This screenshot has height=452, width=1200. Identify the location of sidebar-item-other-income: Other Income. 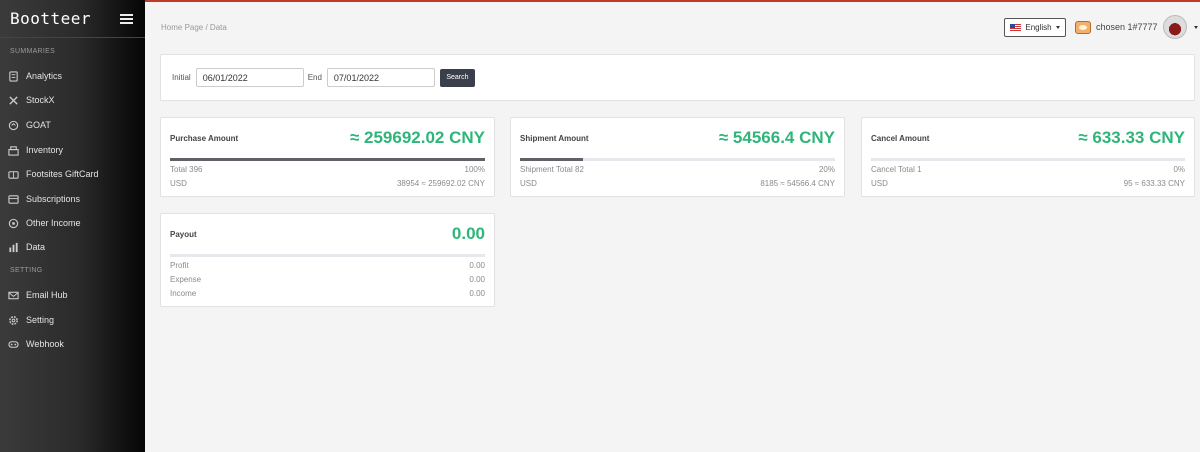
(72, 223).